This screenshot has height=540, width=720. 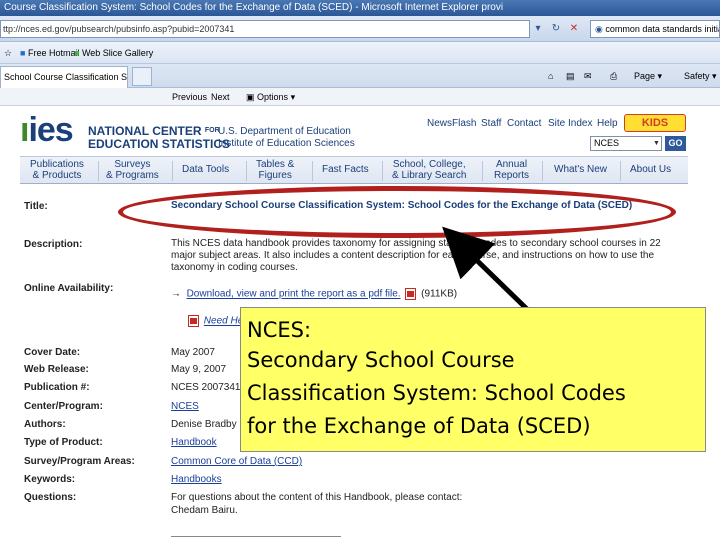 I want to click on favorite-label: Free Hotmail, so click(x=53, y=53).